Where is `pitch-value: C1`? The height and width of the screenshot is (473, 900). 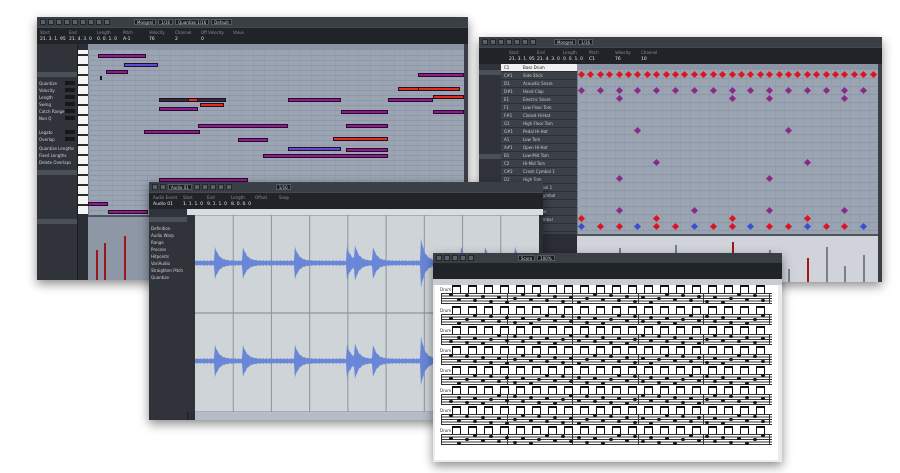
pitch-value: C1 is located at coordinates (592, 59).